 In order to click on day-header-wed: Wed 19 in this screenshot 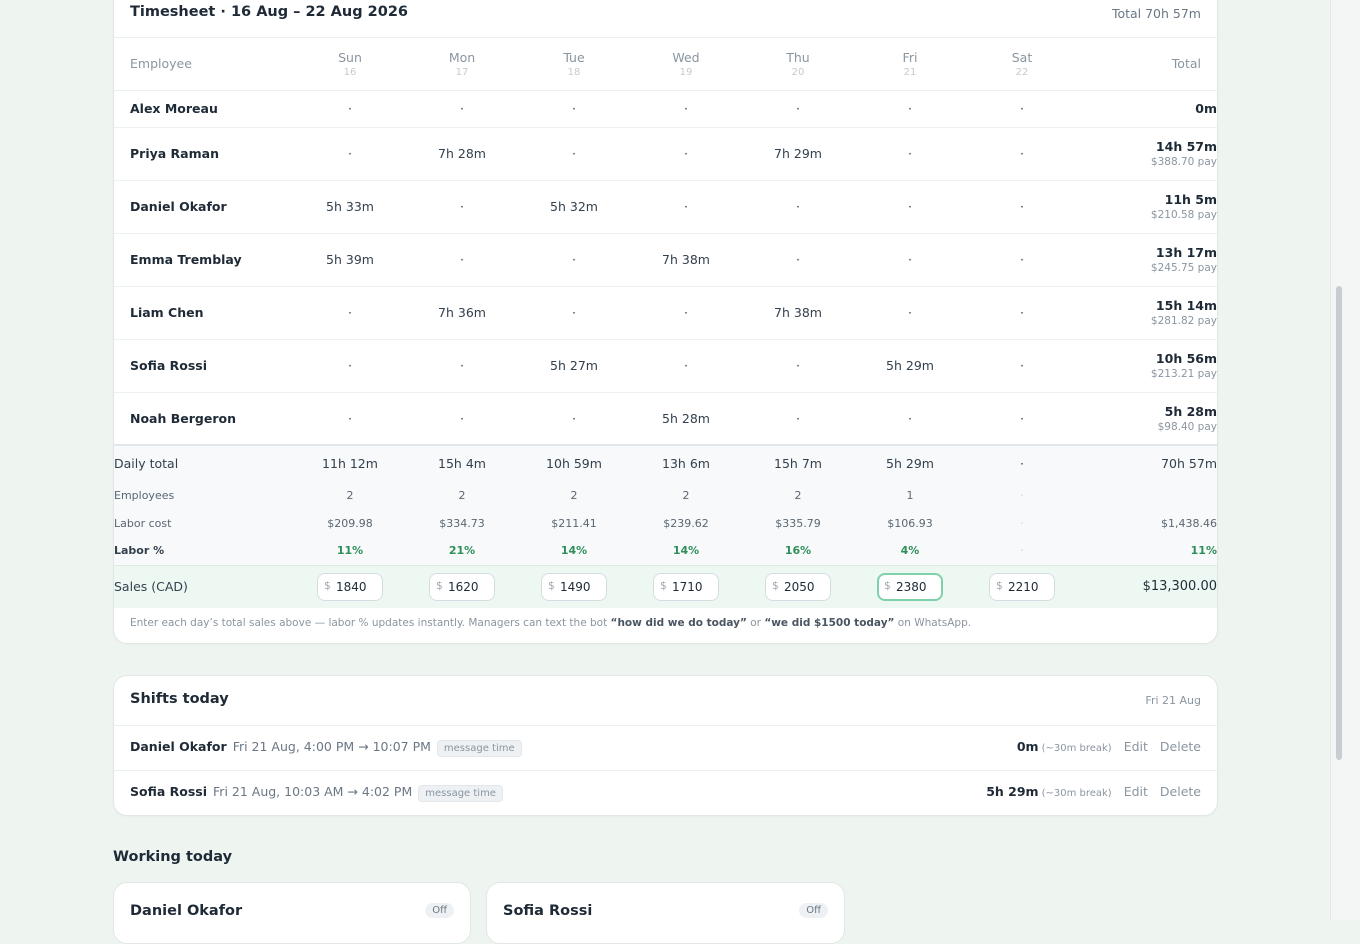, I will do `click(686, 64)`.